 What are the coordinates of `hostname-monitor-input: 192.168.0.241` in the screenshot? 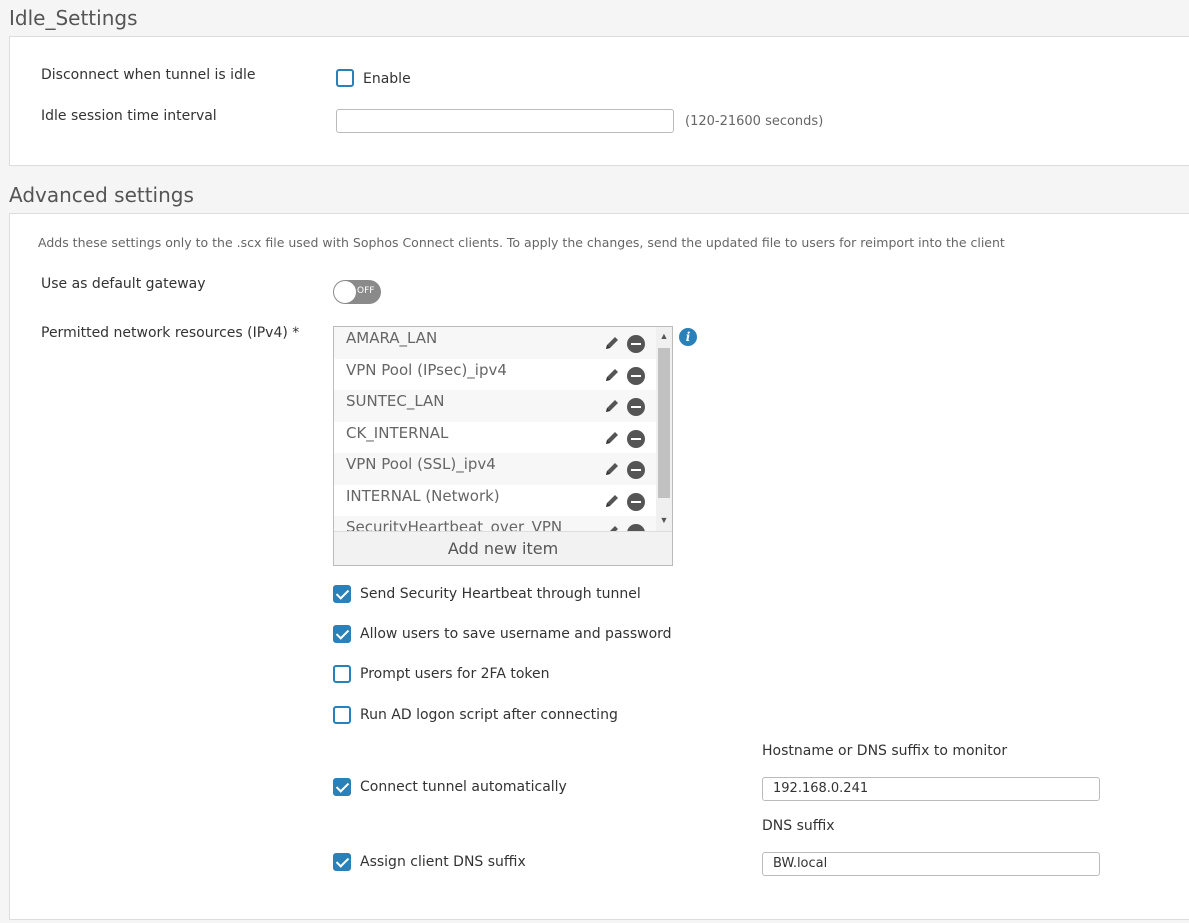 It's located at (931, 789).